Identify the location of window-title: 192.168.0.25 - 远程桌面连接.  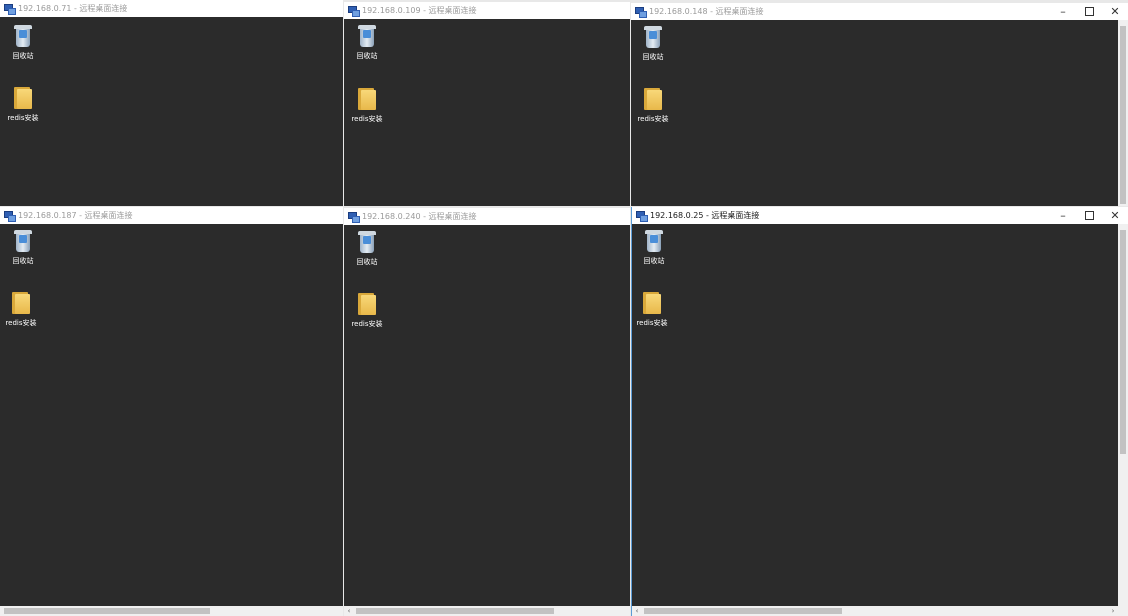
(705, 215).